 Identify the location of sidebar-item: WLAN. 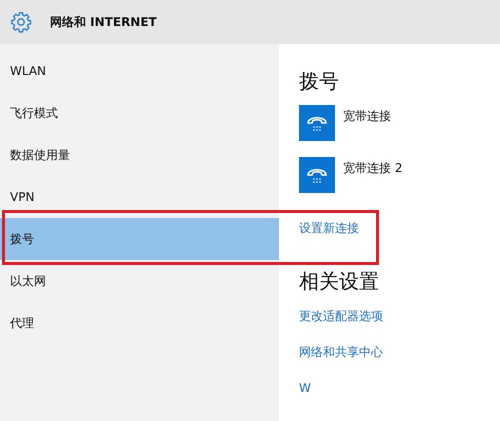
(139, 71).